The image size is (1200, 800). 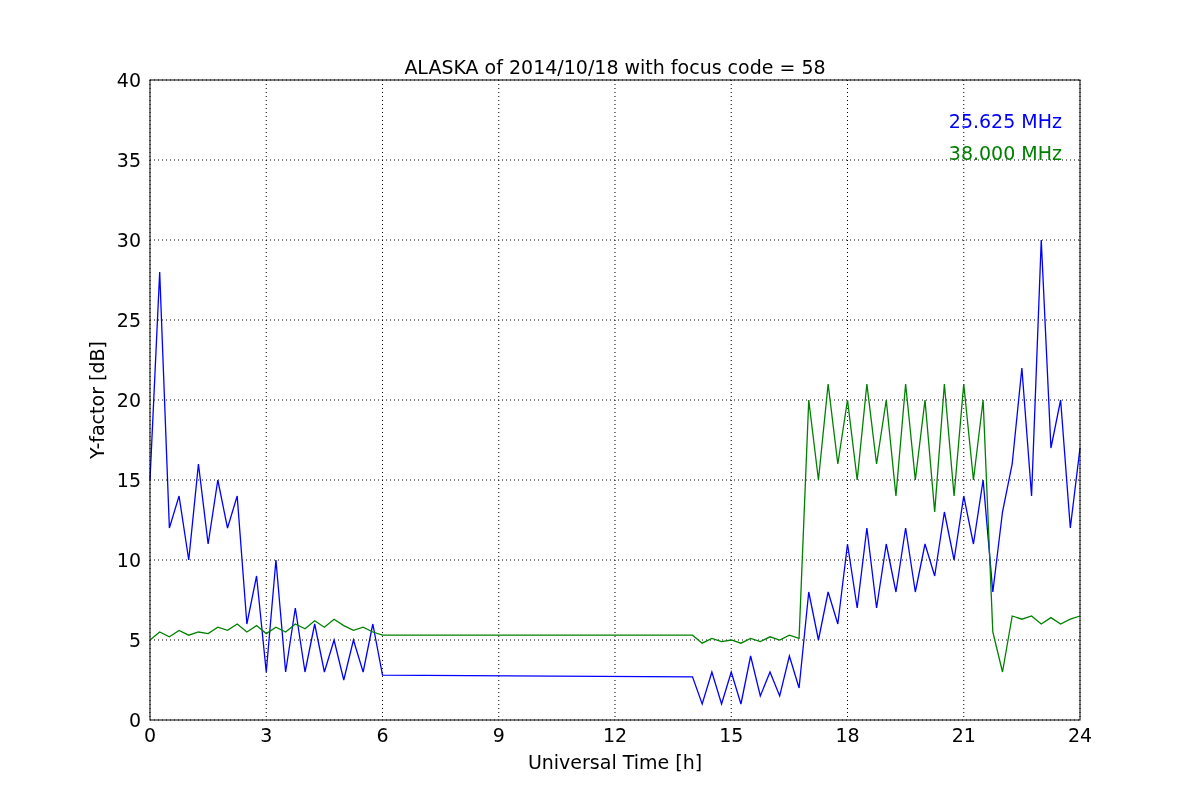 What do you see at coordinates (1005, 153) in the screenshot?
I see `legend-label: 38.000 MHz` at bounding box center [1005, 153].